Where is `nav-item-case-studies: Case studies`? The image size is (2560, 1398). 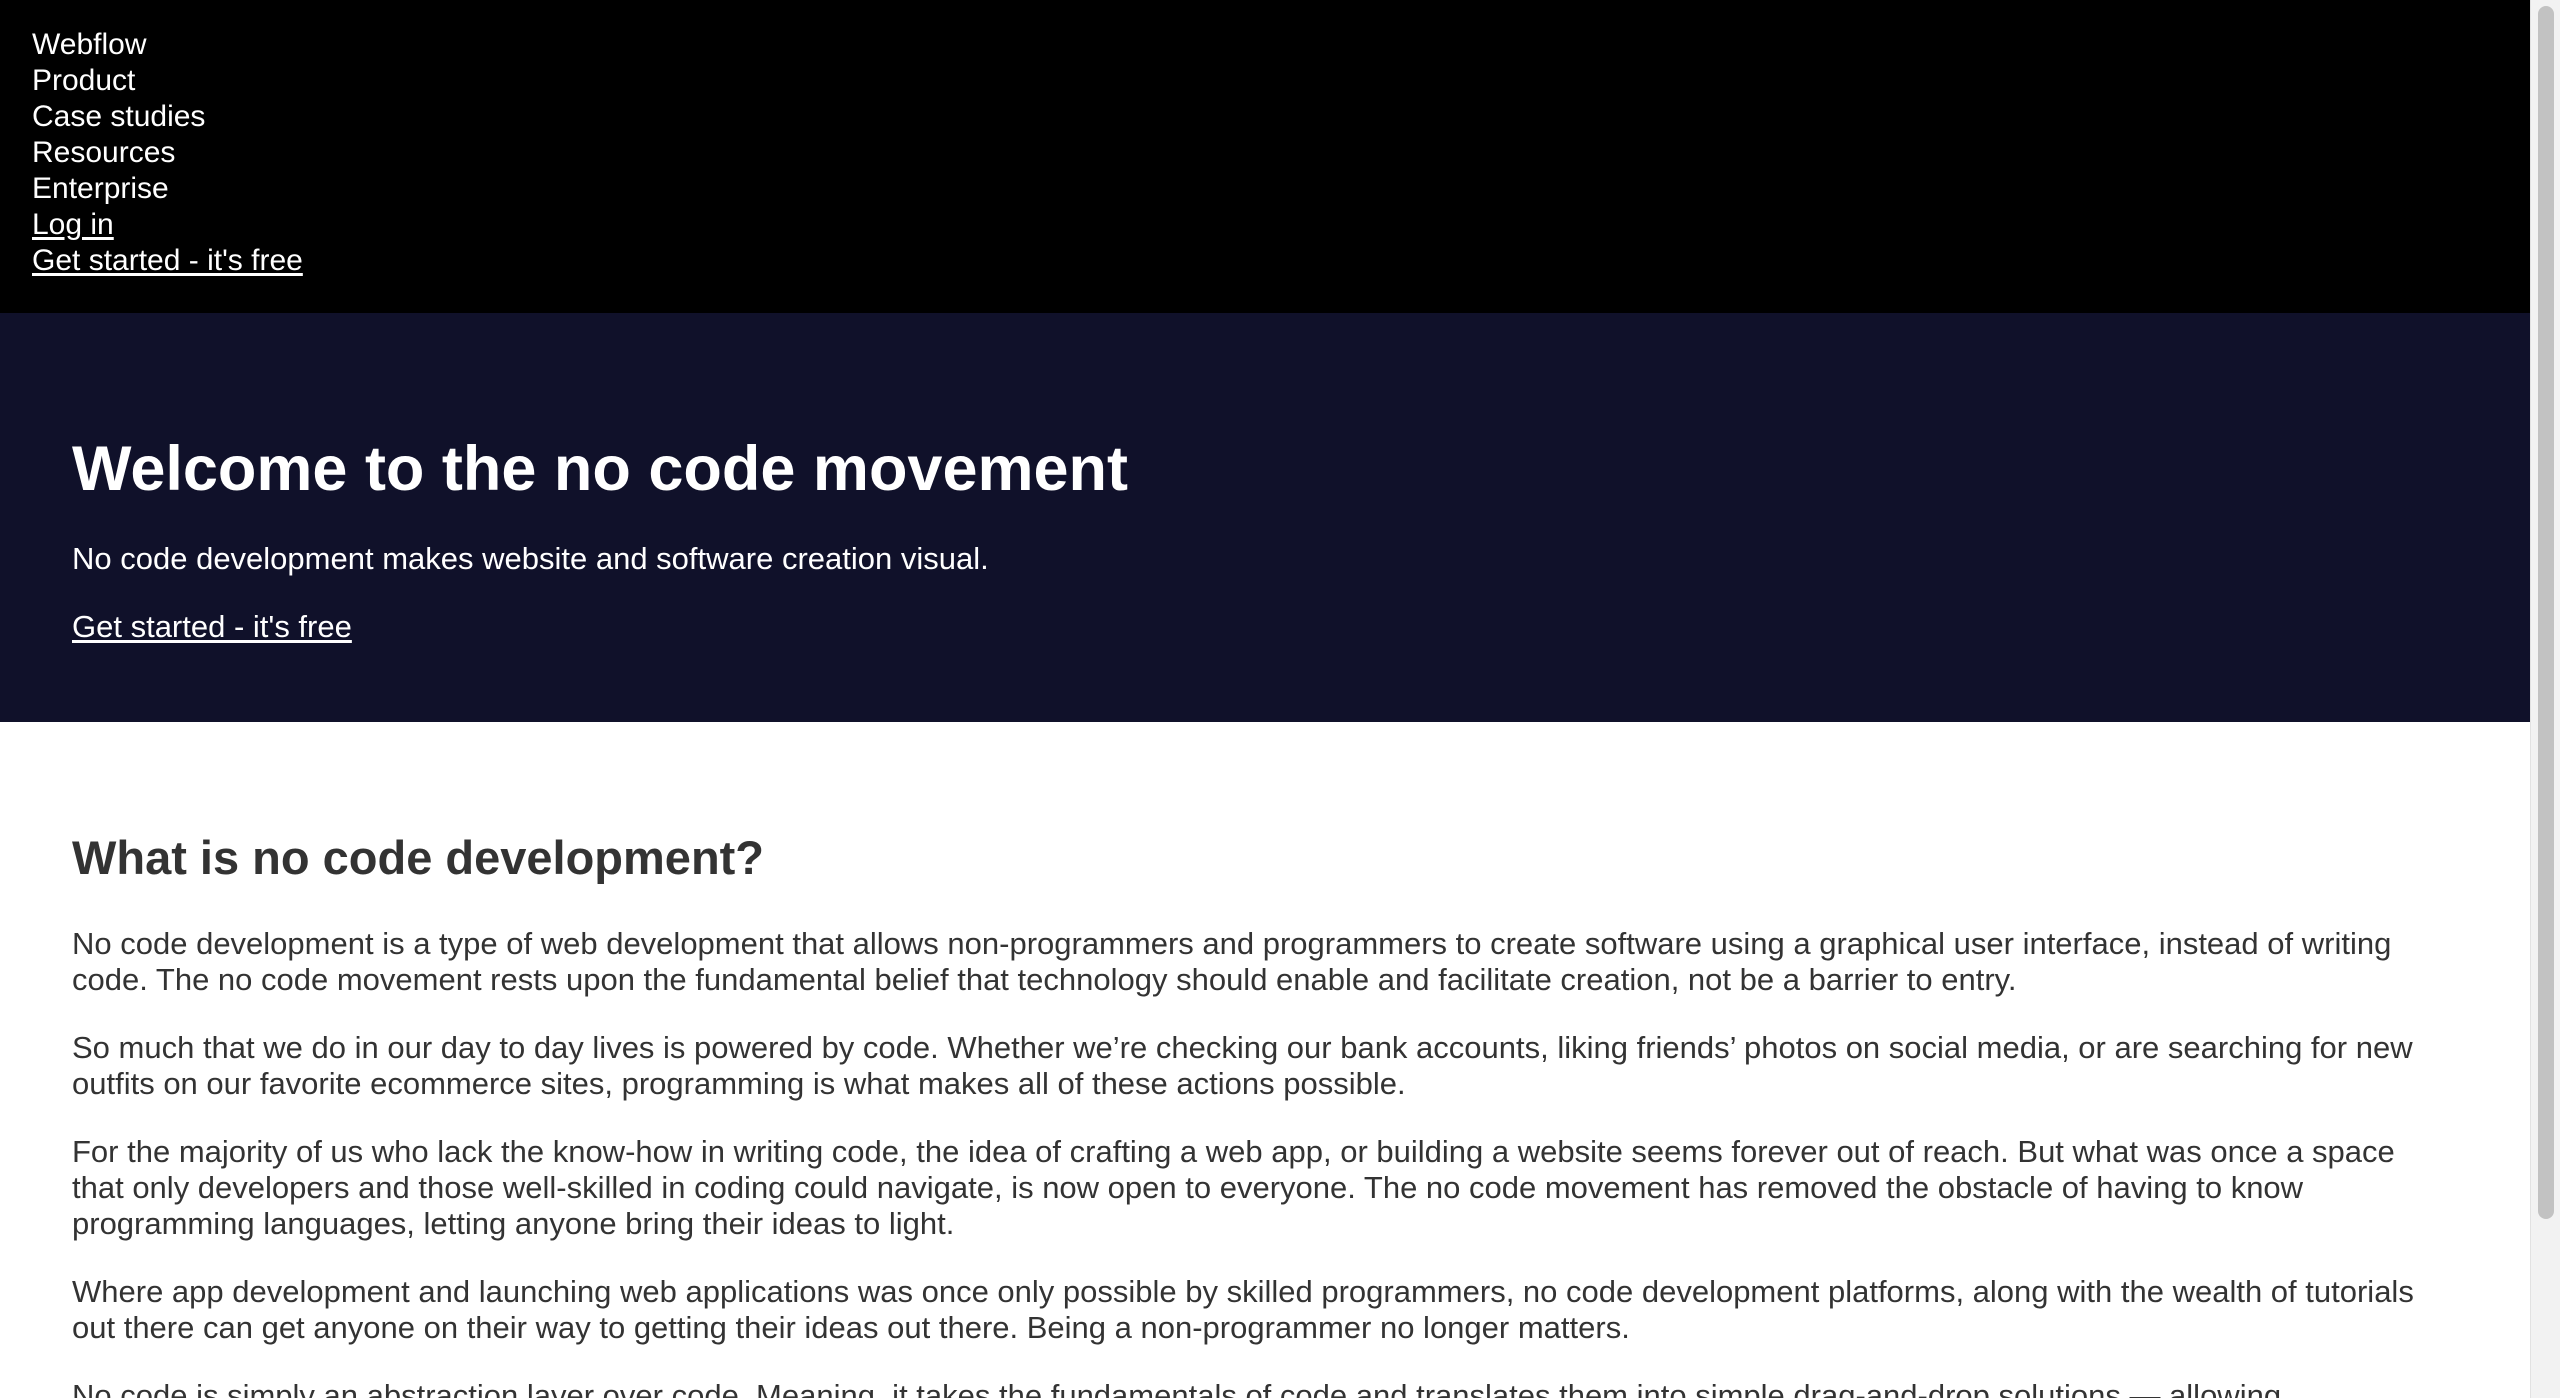
nav-item-case-studies: Case studies is located at coordinates (167, 117).